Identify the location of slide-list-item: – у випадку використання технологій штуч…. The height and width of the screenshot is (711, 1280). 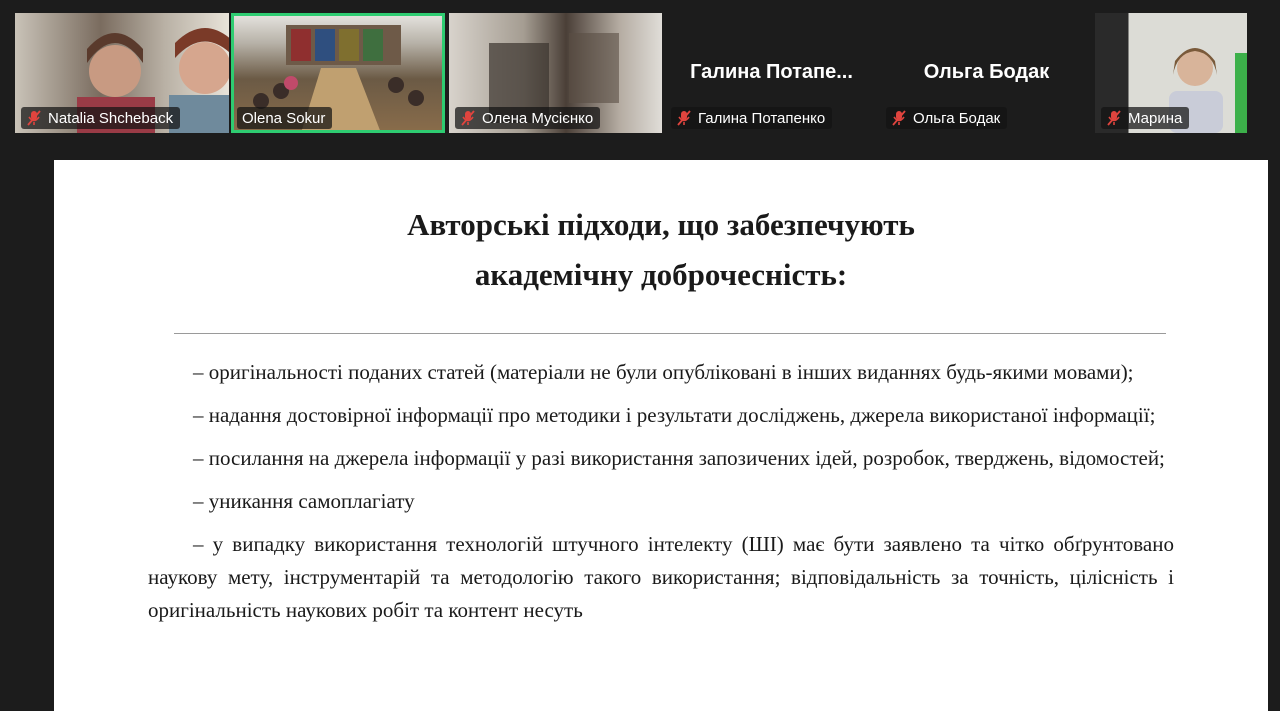
(661, 577).